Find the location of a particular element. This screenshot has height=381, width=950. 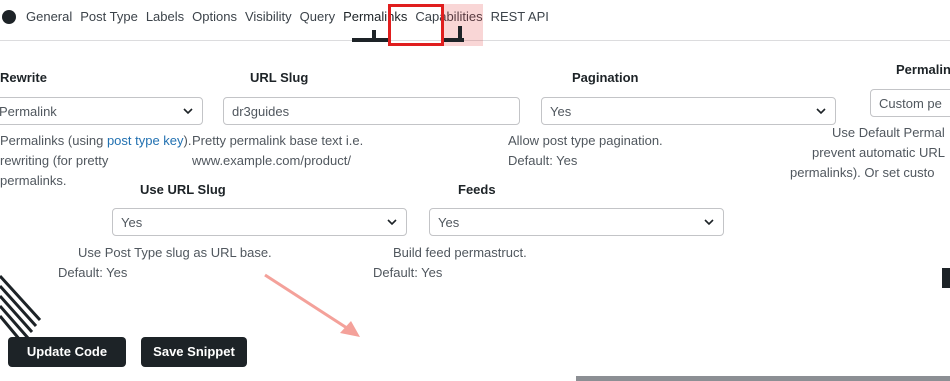

rewrite-value: Permalink is located at coordinates (28, 111).